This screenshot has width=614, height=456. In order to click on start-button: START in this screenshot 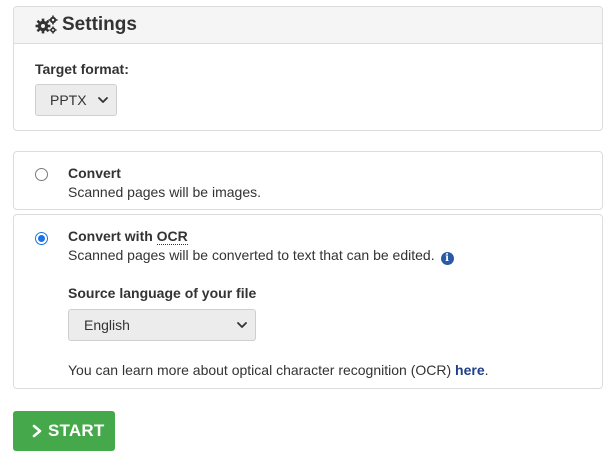, I will do `click(64, 431)`.